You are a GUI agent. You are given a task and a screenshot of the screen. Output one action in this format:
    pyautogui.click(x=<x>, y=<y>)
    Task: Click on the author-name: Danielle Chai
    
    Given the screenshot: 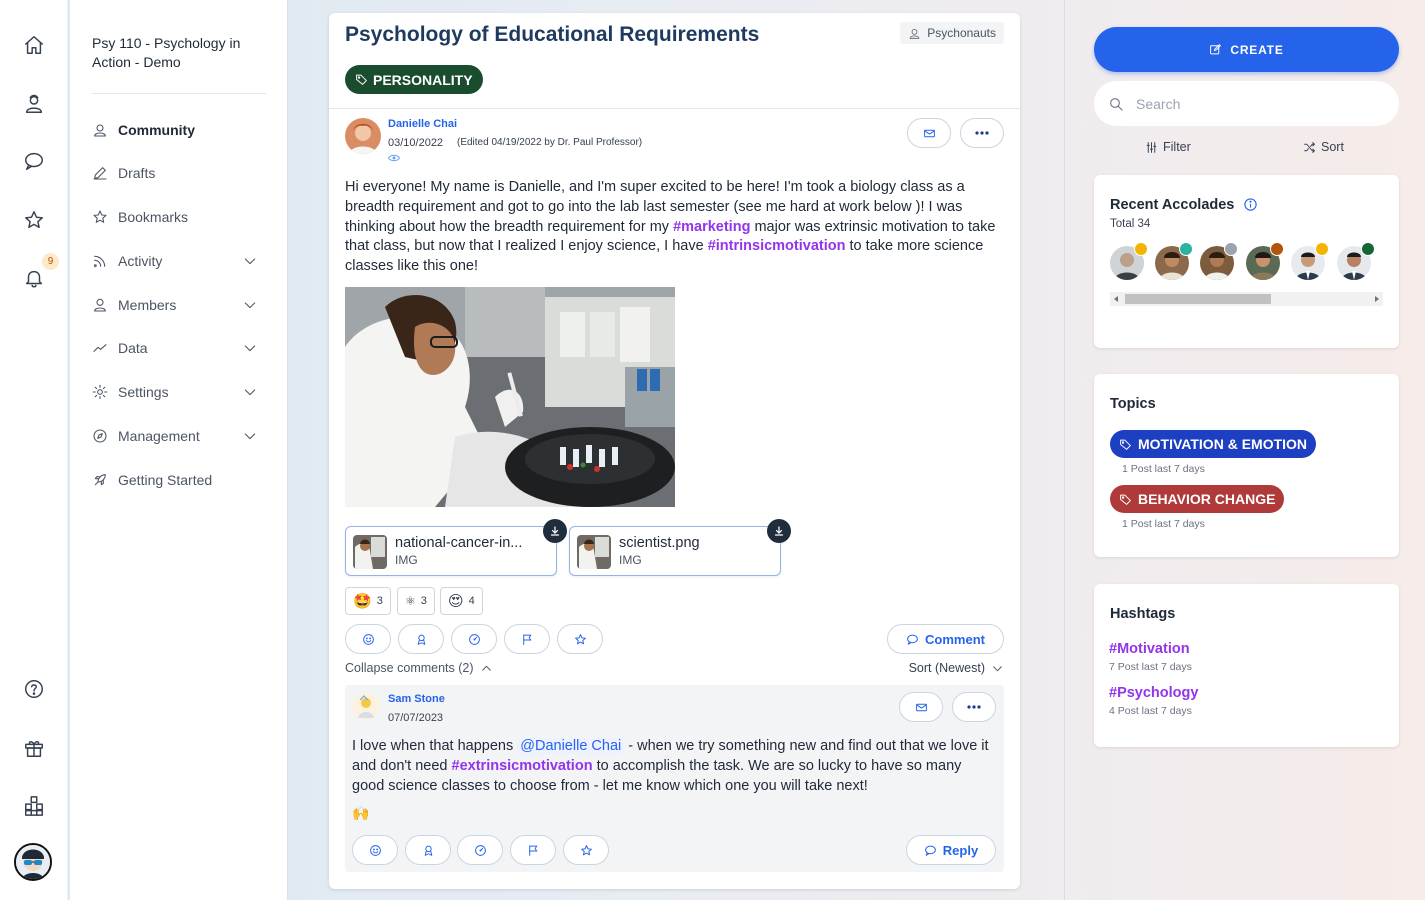 What is the action you would take?
    pyautogui.click(x=422, y=124)
    